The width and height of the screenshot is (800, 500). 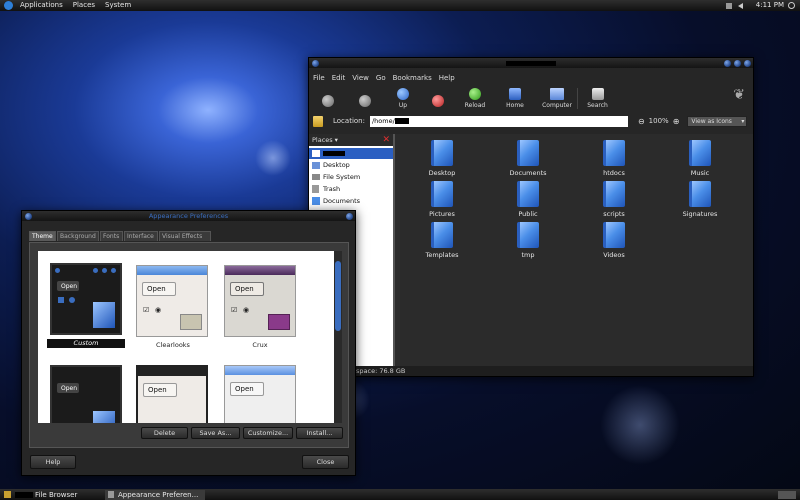 I want to click on file-icon-desktop: Desktop, so click(x=442, y=158).